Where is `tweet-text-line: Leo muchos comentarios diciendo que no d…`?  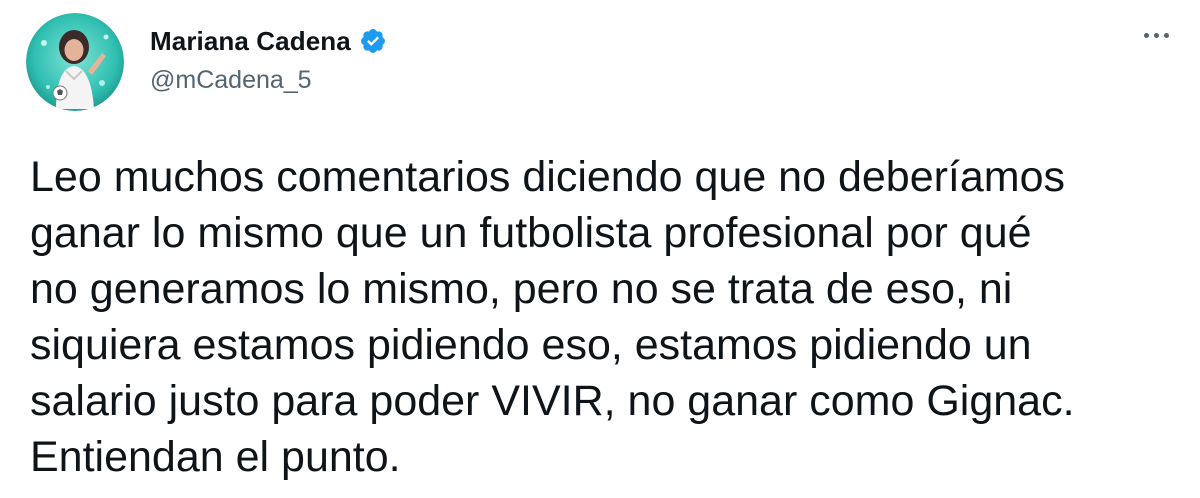 tweet-text-line: Leo muchos comentarios diciendo que no d… is located at coordinates (548, 177).